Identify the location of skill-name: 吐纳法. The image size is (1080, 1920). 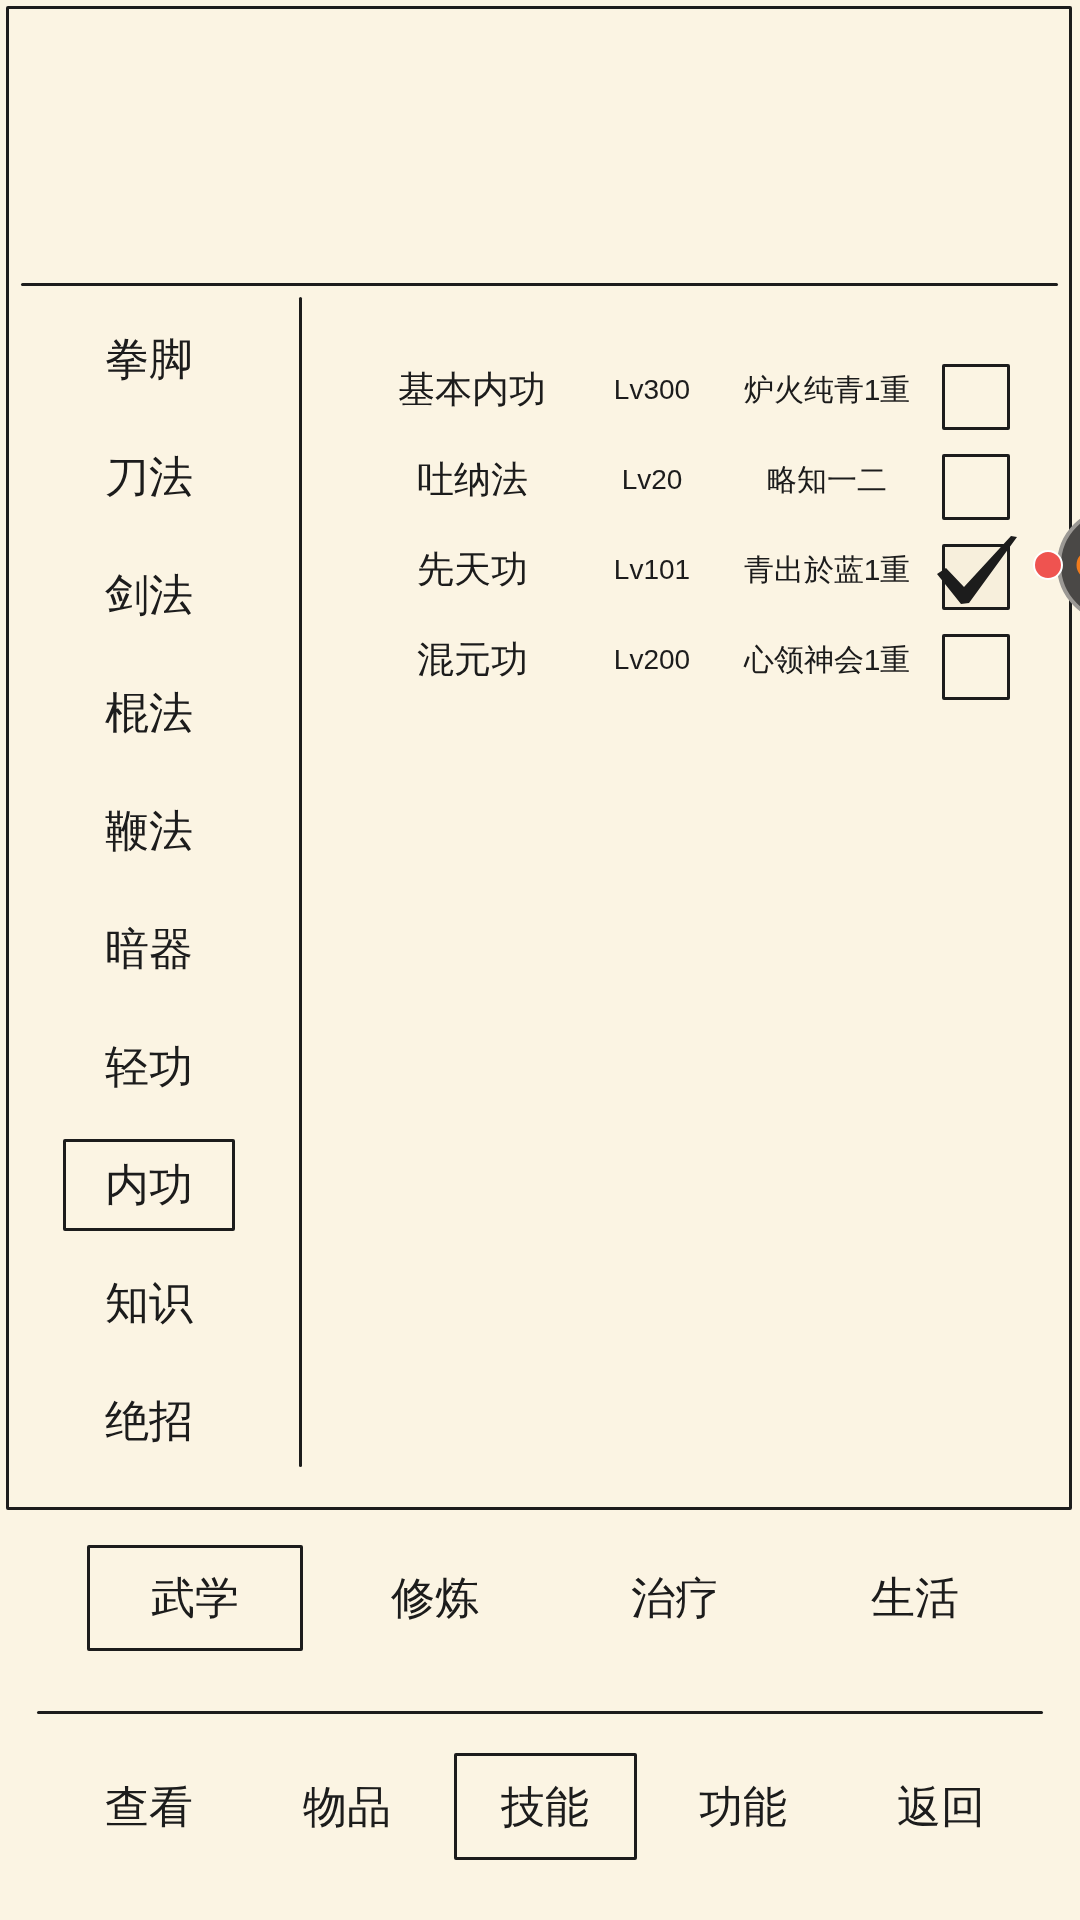
(472, 480).